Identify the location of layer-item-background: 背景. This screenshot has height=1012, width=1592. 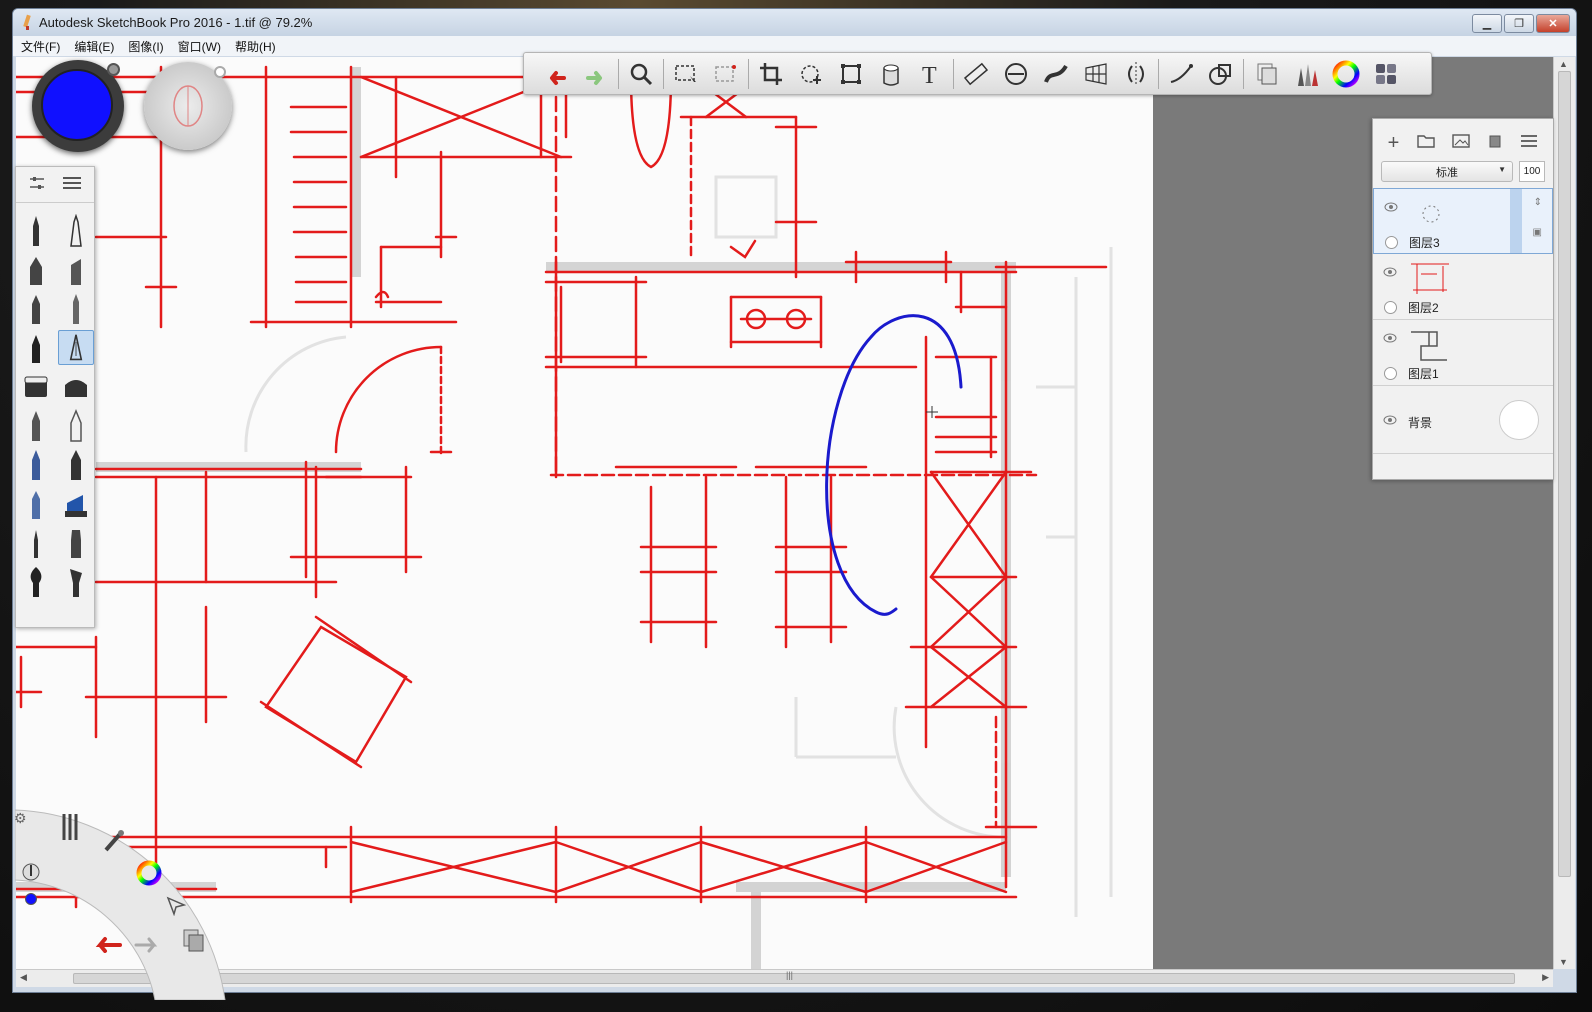
(1463, 420).